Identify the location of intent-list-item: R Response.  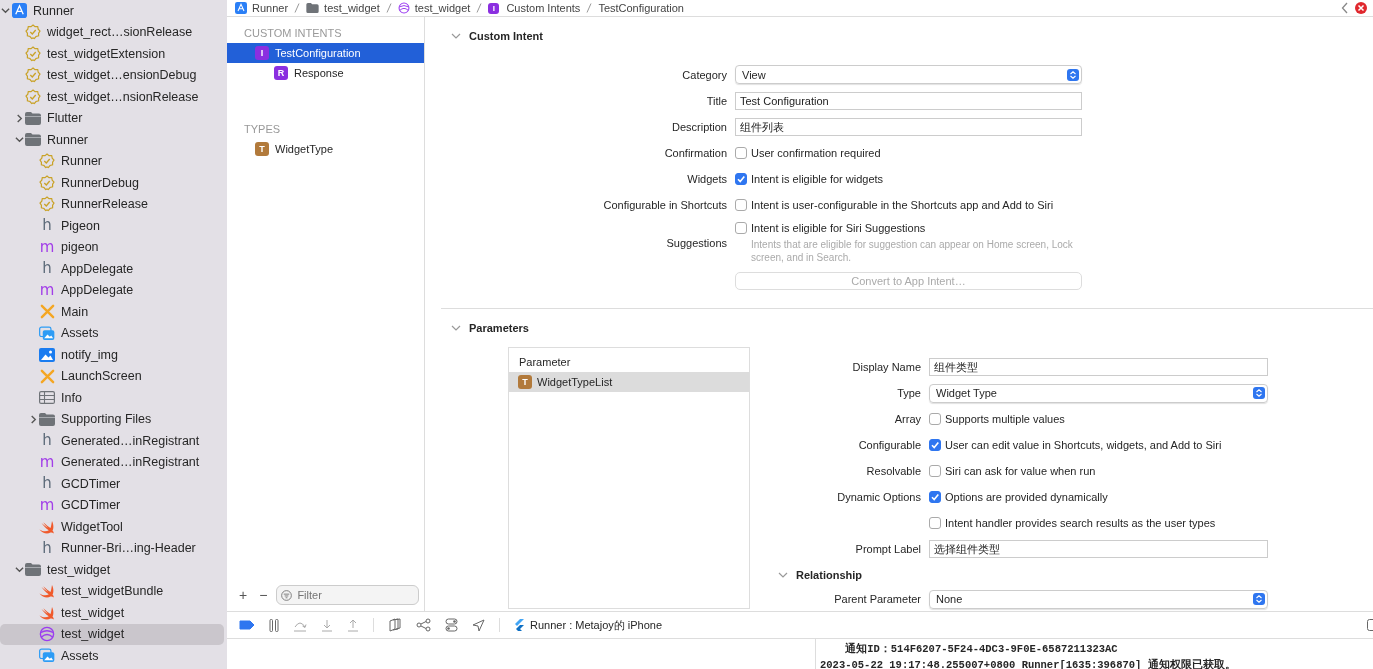
(325, 73).